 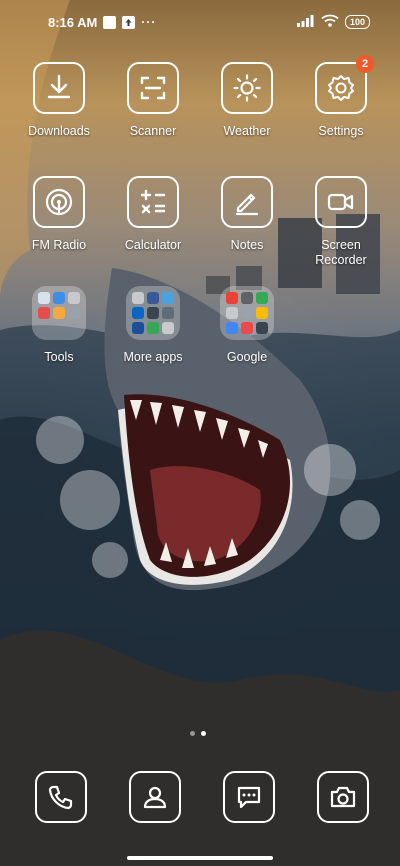 I want to click on notification-badge: 2, so click(x=365, y=64).